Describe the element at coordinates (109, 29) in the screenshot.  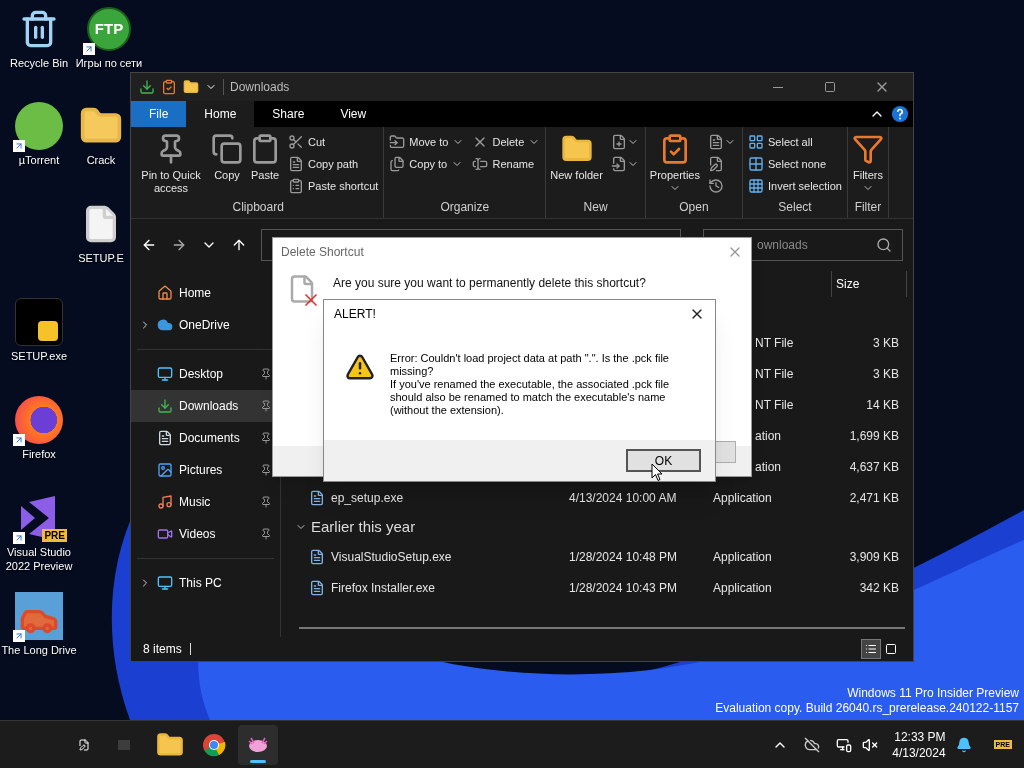
I see `ftp-logo-icon: FTP` at that location.